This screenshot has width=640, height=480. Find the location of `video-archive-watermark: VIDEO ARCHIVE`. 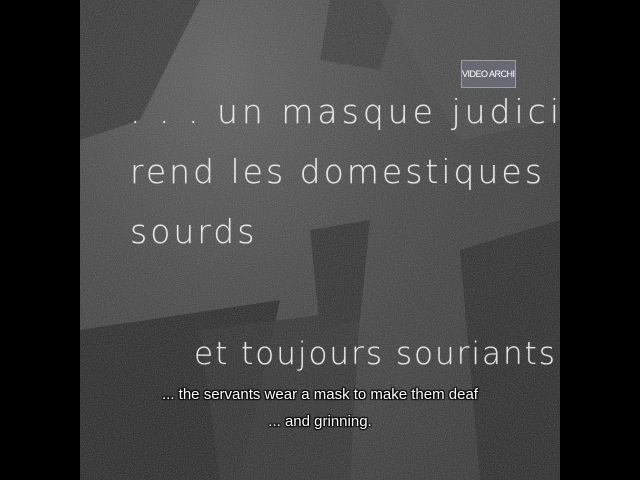

video-archive-watermark: VIDEO ARCHIVE is located at coordinates (488, 74).